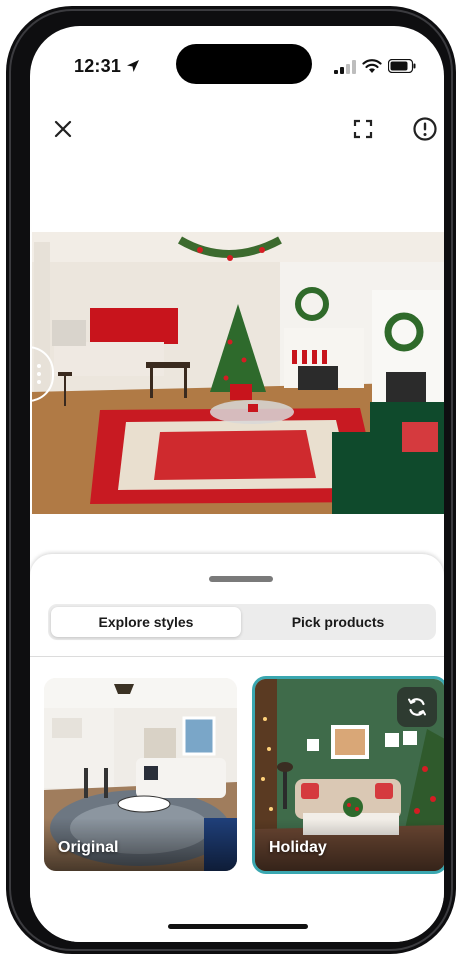 Image resolution: width=462 pixels, height=960 pixels. I want to click on drag-handle-icon, so click(39, 374).